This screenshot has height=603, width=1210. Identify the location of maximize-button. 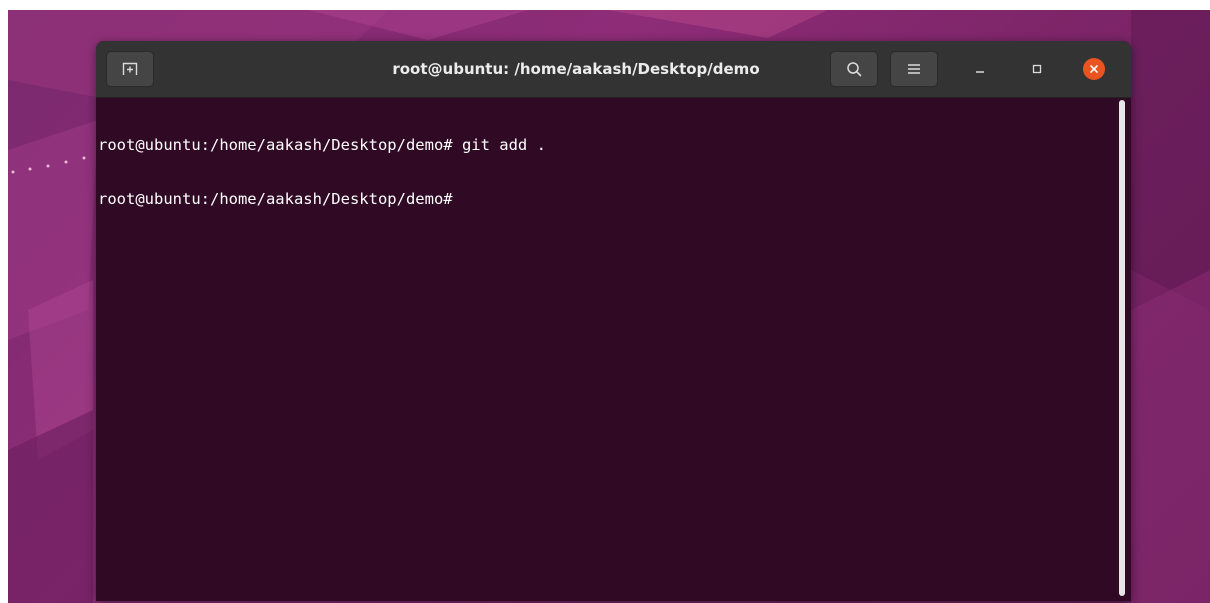
(1037, 69).